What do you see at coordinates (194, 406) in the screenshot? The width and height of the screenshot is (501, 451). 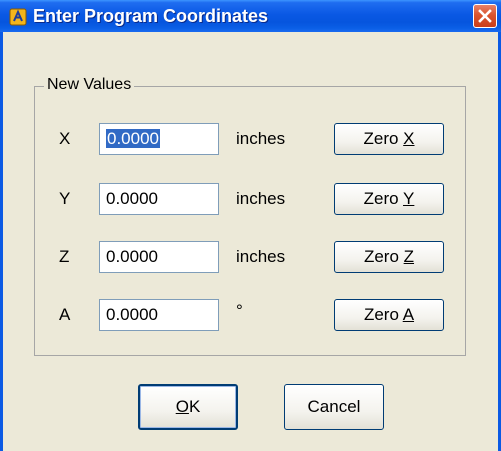 I see `ok-label-rest: K` at bounding box center [194, 406].